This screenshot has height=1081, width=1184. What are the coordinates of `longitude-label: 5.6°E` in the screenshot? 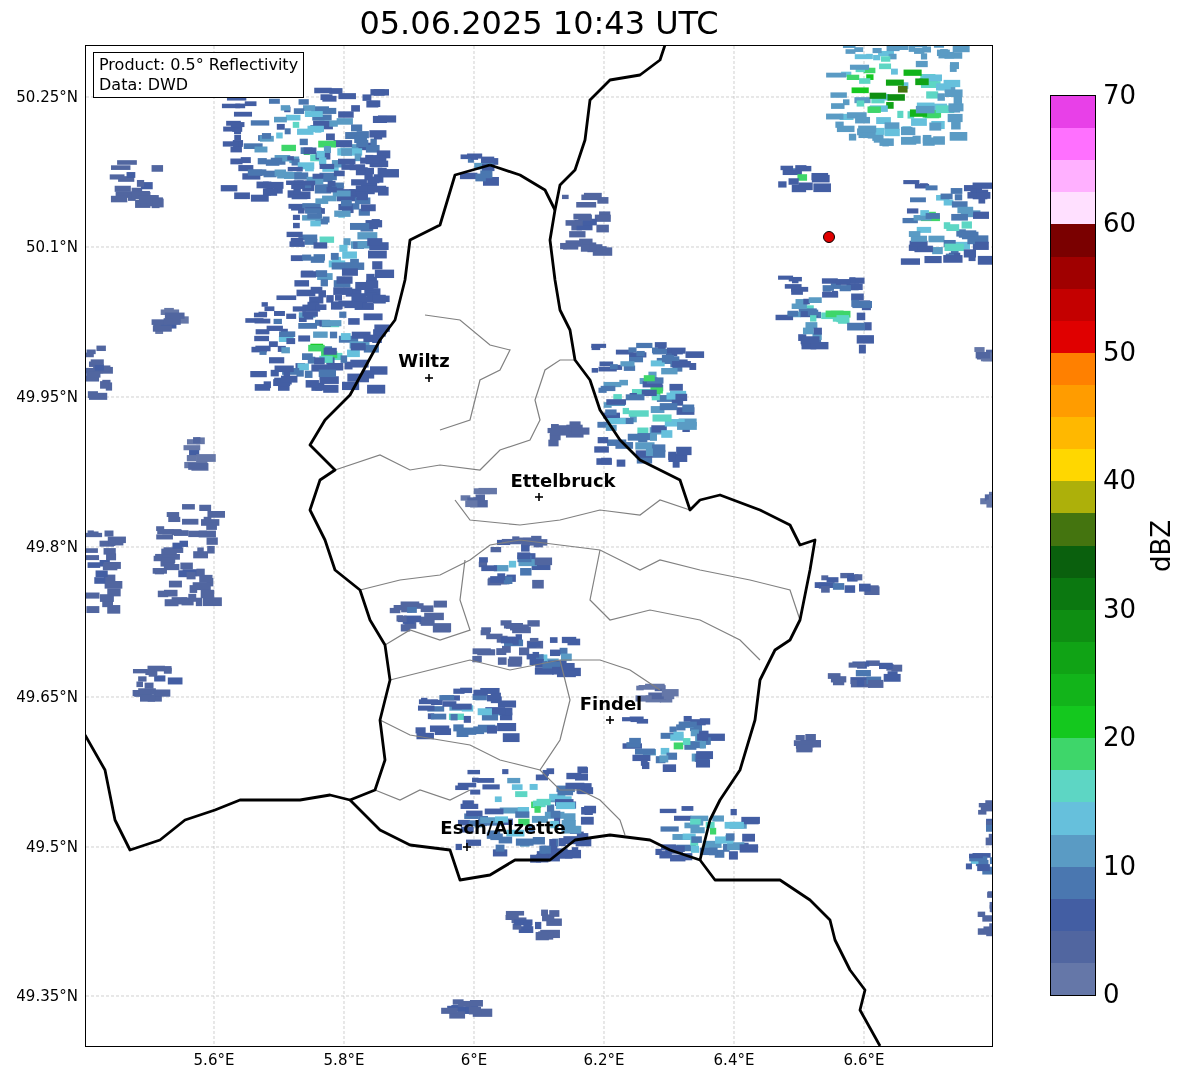 It's located at (214, 1060).